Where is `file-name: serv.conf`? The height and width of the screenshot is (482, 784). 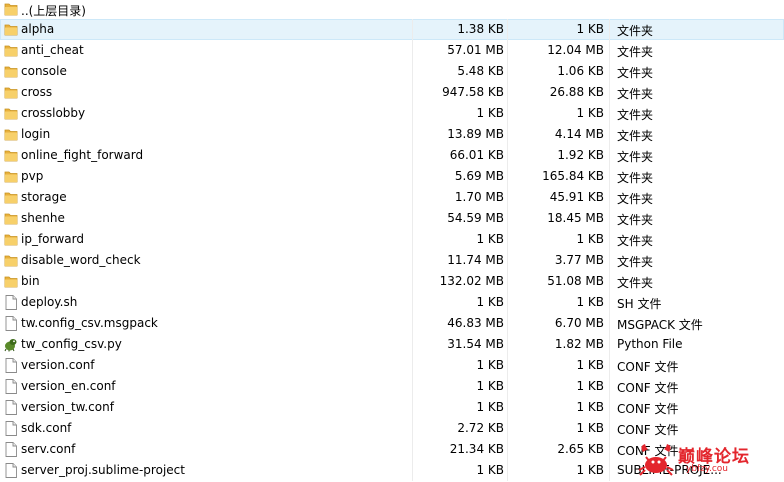 file-name: serv.conf is located at coordinates (48, 449).